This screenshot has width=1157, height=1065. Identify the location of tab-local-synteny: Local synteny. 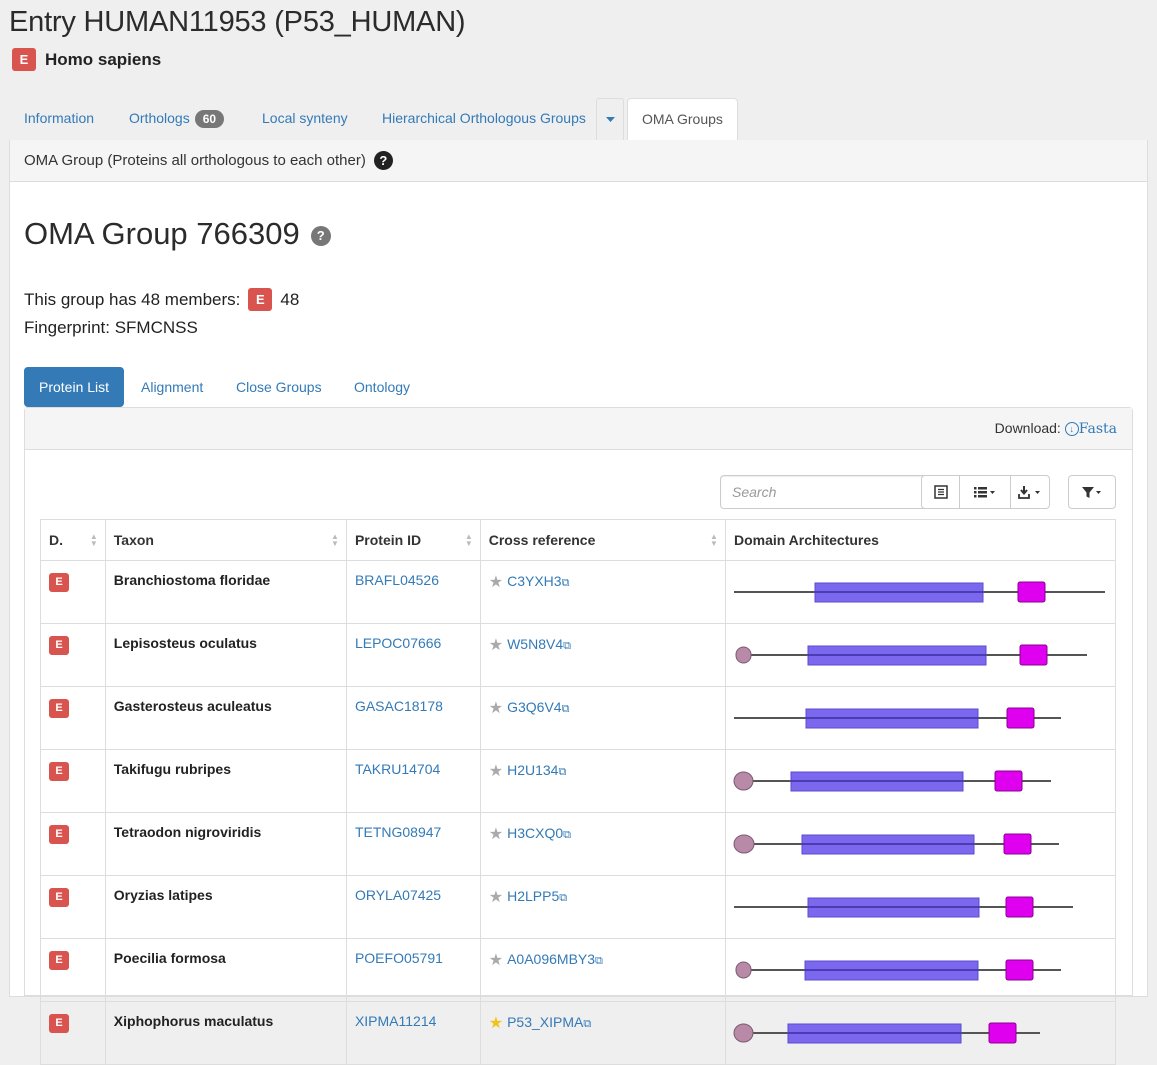
(305, 118).